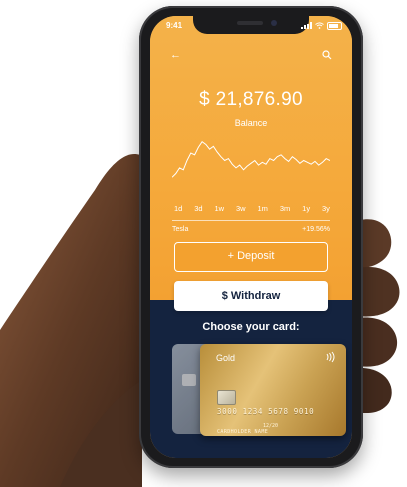 Image resolution: width=407 pixels, height=487 pixels. What do you see at coordinates (306, 25) in the screenshot?
I see `signal-icon` at bounding box center [306, 25].